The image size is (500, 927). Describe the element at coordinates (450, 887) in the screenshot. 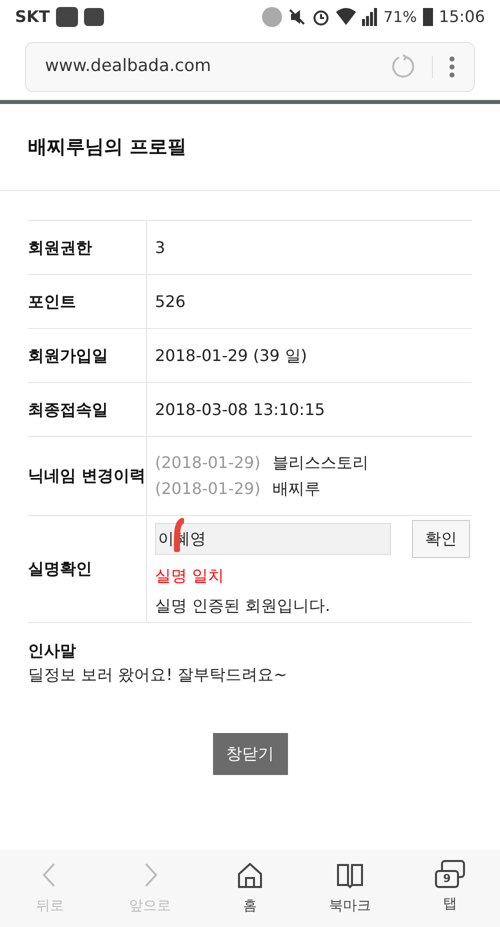

I see `nav-button: 9 탭` at that location.